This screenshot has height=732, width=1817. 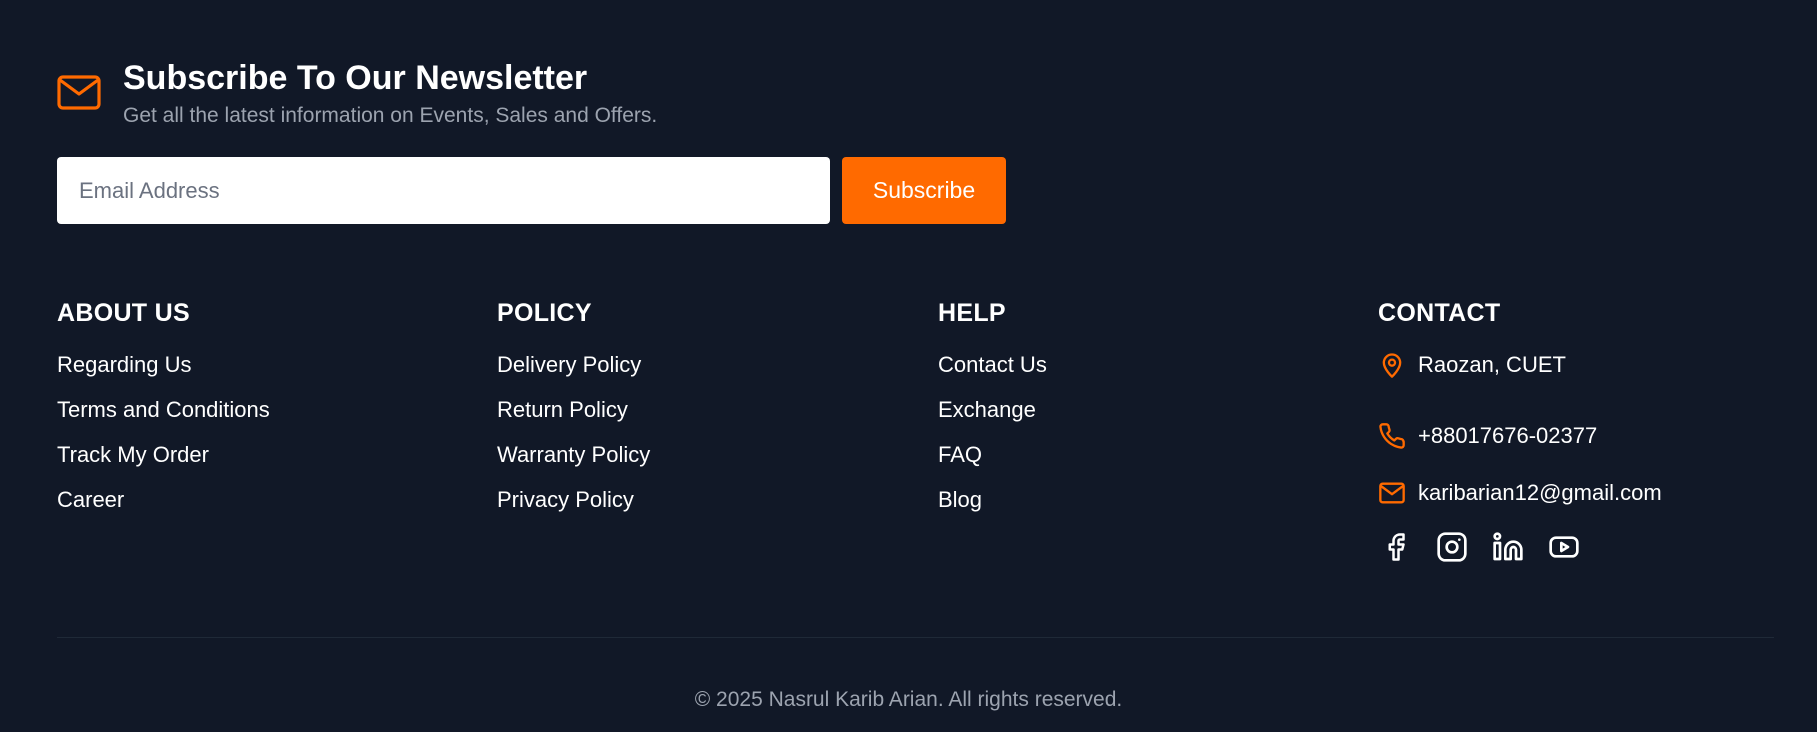 What do you see at coordinates (90, 499) in the screenshot?
I see `link-career: Career` at bounding box center [90, 499].